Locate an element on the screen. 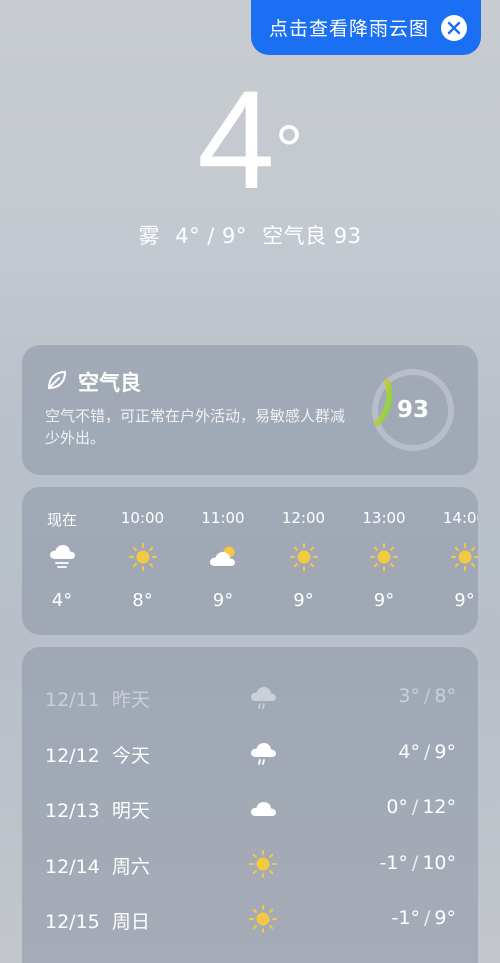  degree-symbol: ° is located at coordinates (288, 150).